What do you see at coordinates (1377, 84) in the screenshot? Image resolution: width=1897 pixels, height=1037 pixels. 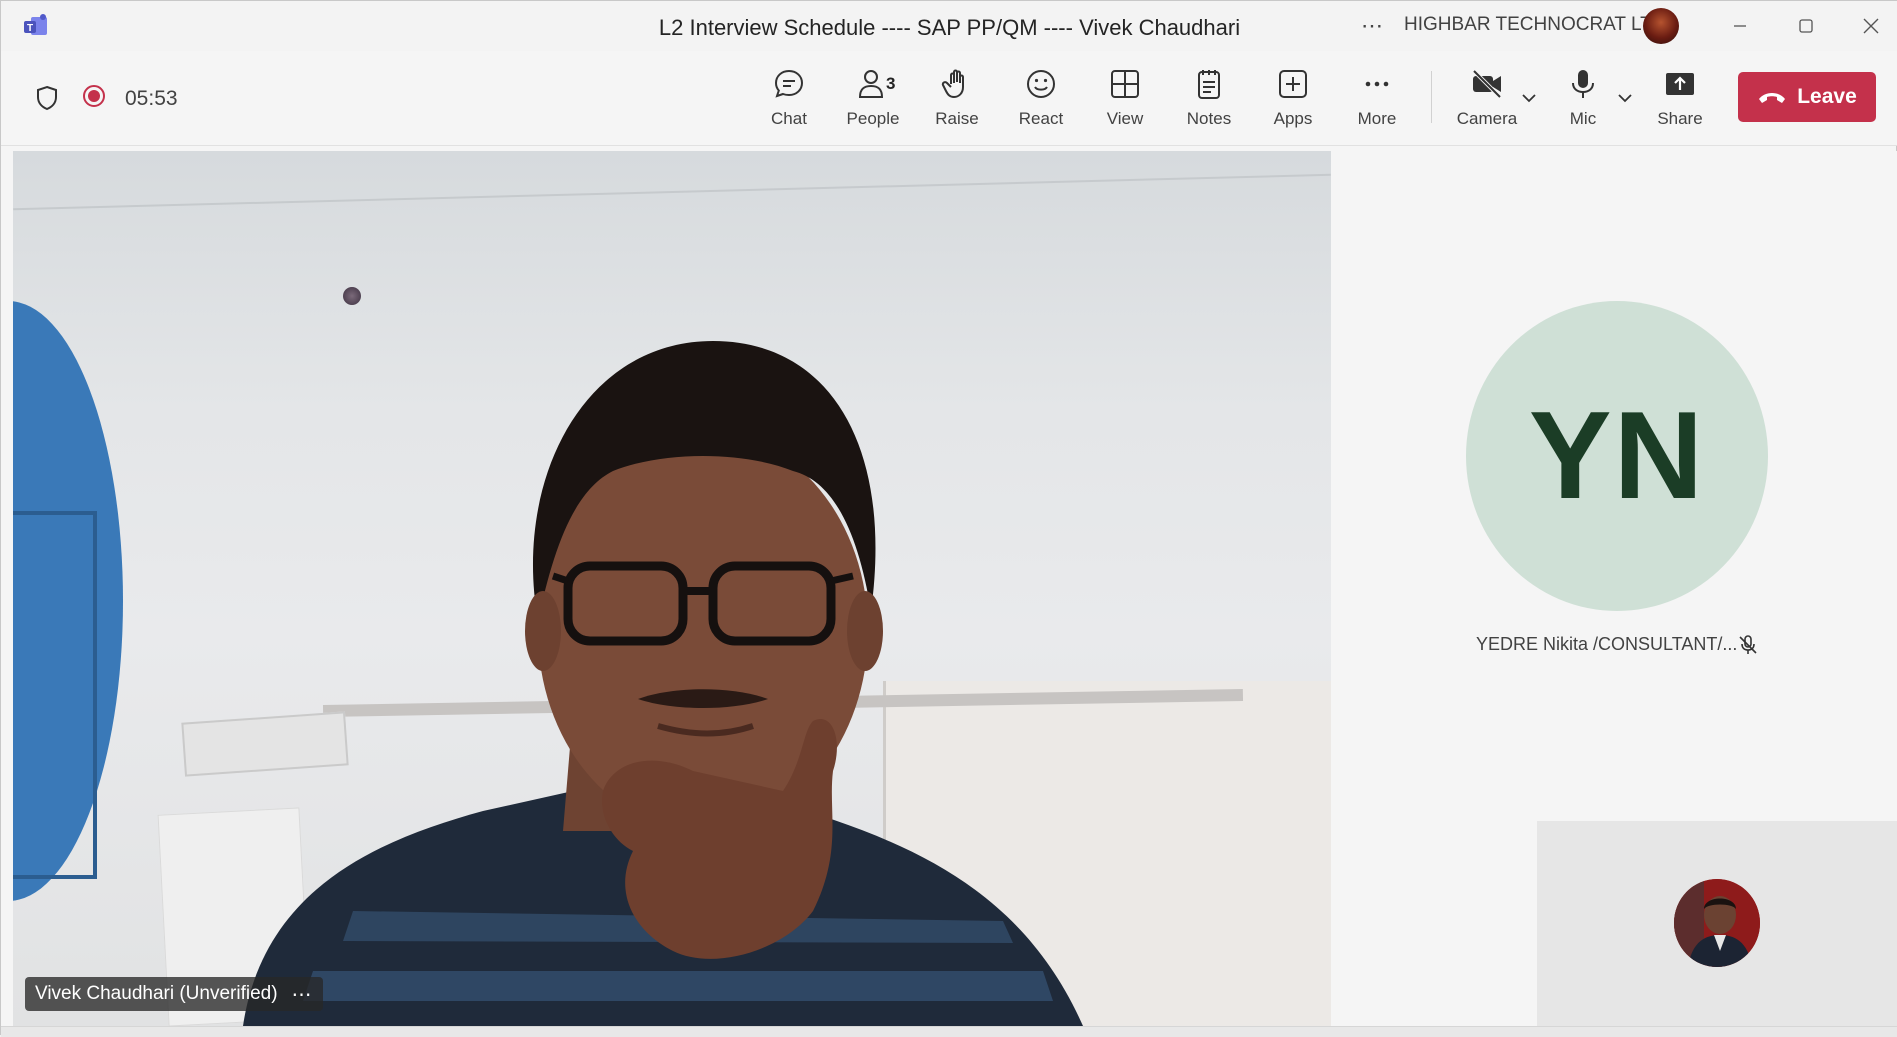 I see `more-icon` at bounding box center [1377, 84].